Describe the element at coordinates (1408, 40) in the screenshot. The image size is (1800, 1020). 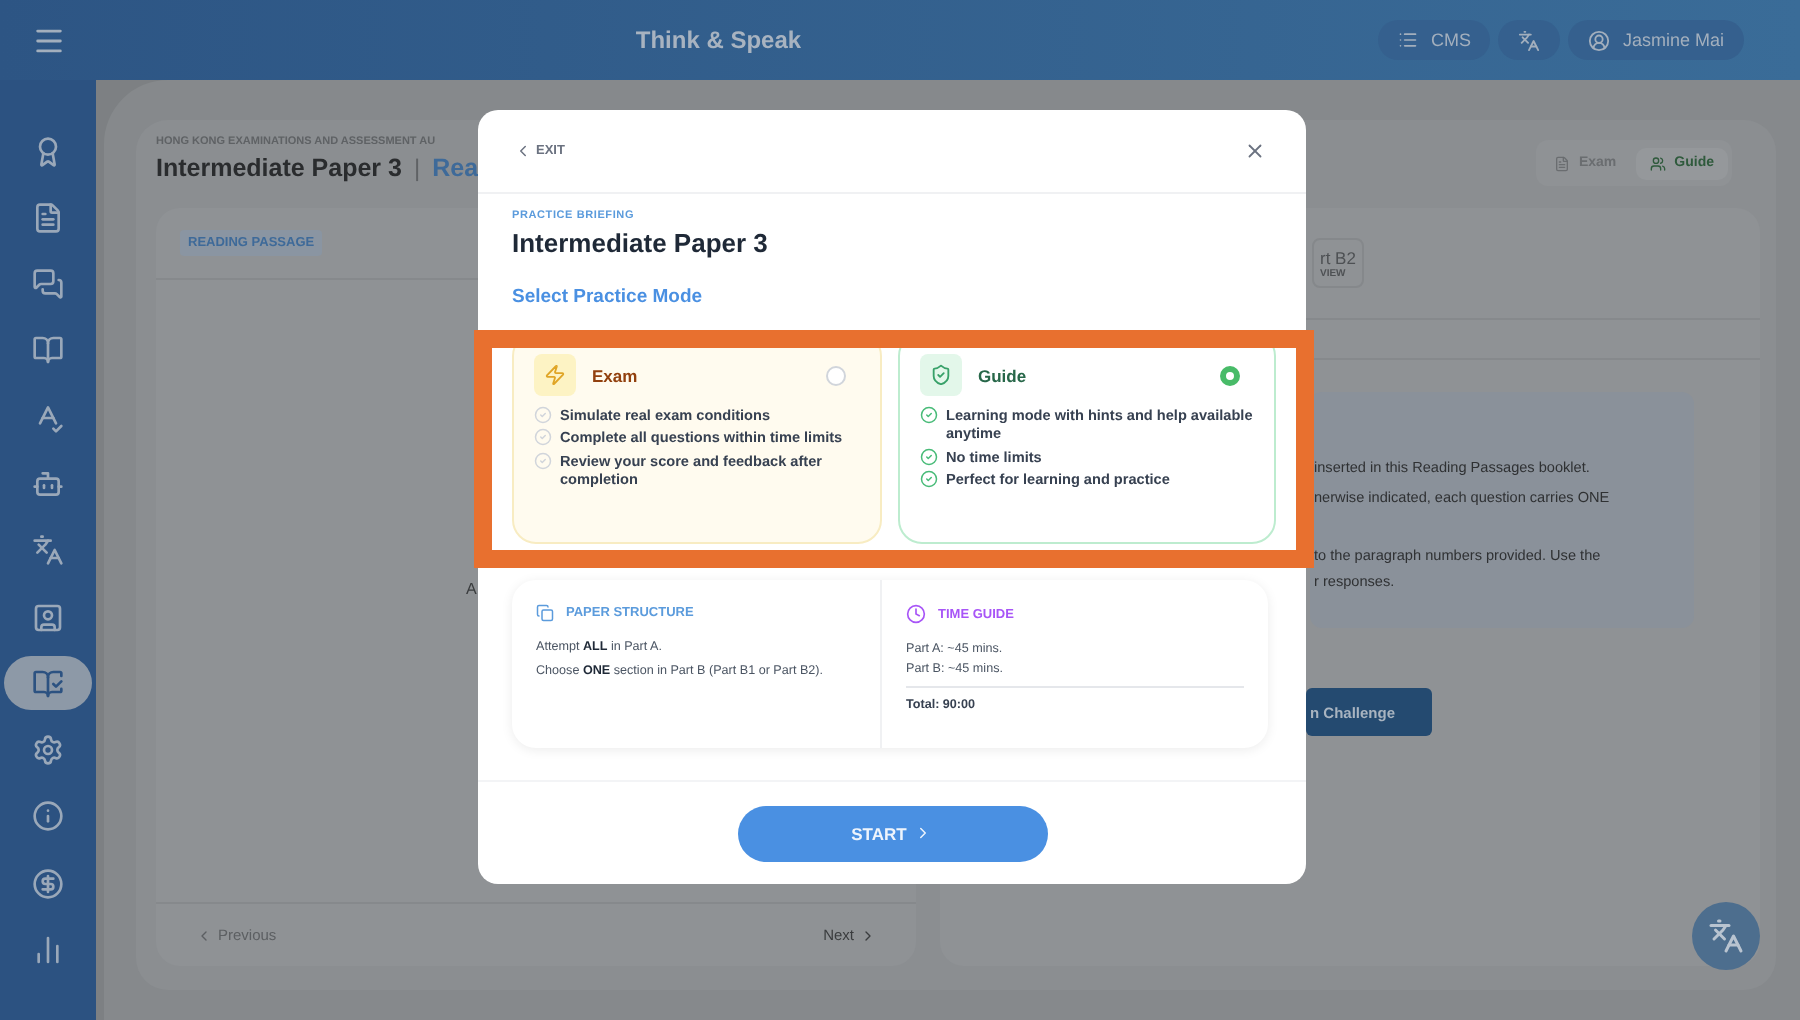
I see `list-icon` at that location.